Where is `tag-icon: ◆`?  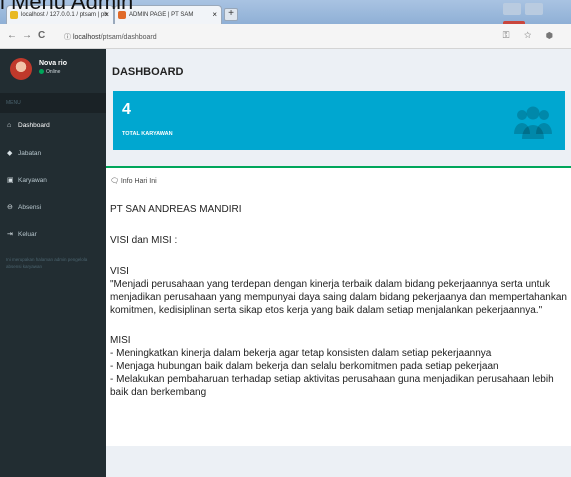
tag-icon: ◆ is located at coordinates (10, 153).